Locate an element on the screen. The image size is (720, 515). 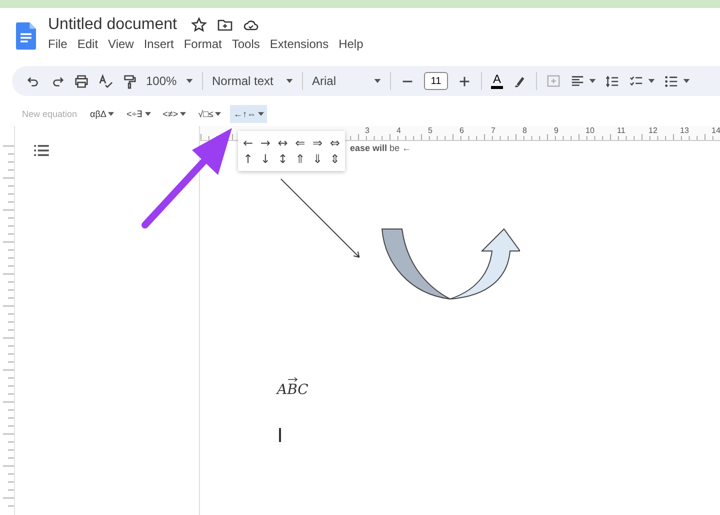
ruler-number: 3 is located at coordinates (367, 130).